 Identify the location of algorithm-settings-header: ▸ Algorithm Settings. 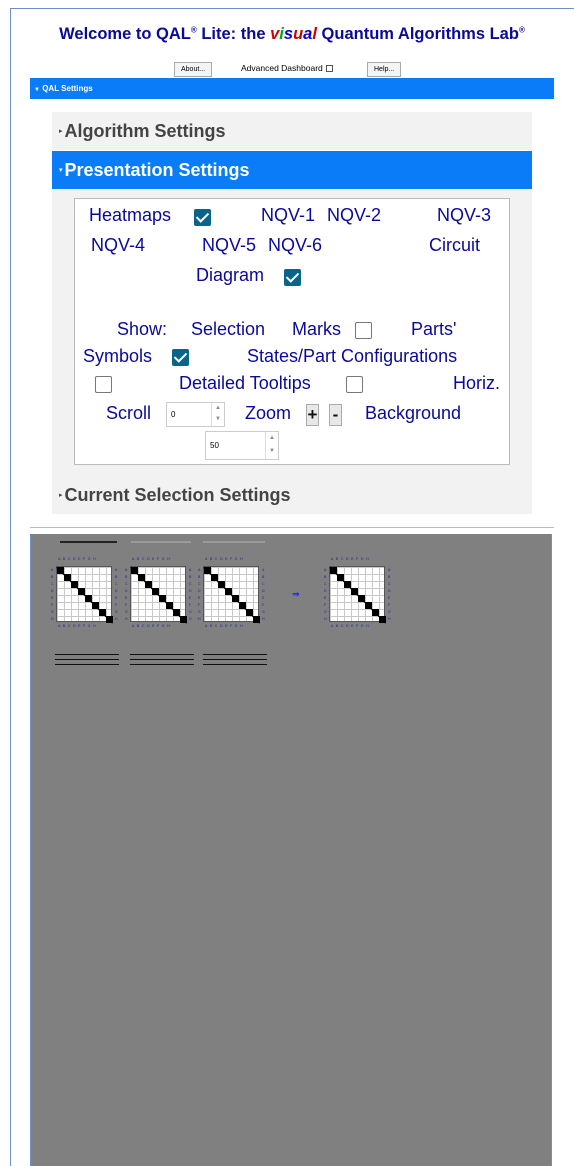
(292, 131).